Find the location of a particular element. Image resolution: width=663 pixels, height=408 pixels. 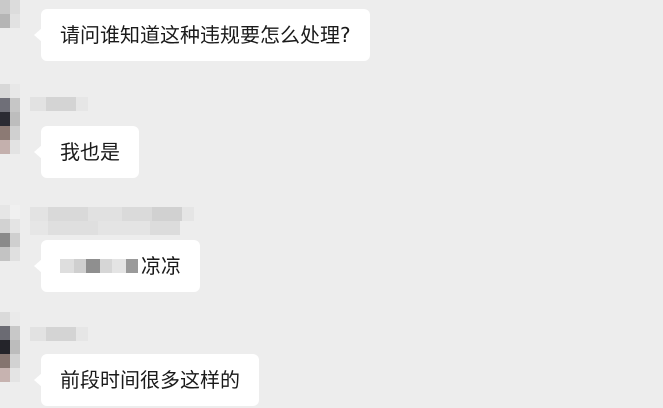

message-bubble: 凉凉 is located at coordinates (117, 266).